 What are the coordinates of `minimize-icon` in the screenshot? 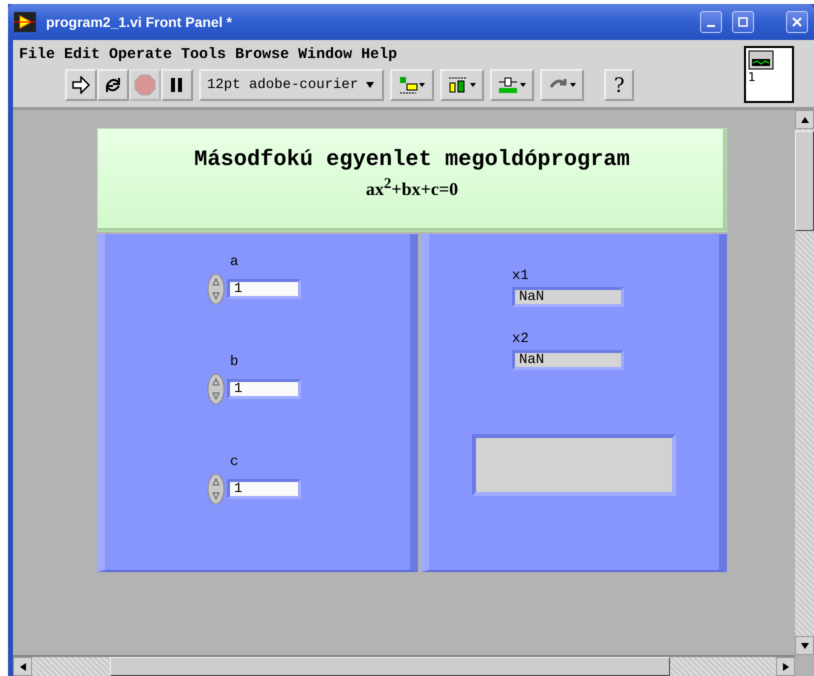 It's located at (711, 26).